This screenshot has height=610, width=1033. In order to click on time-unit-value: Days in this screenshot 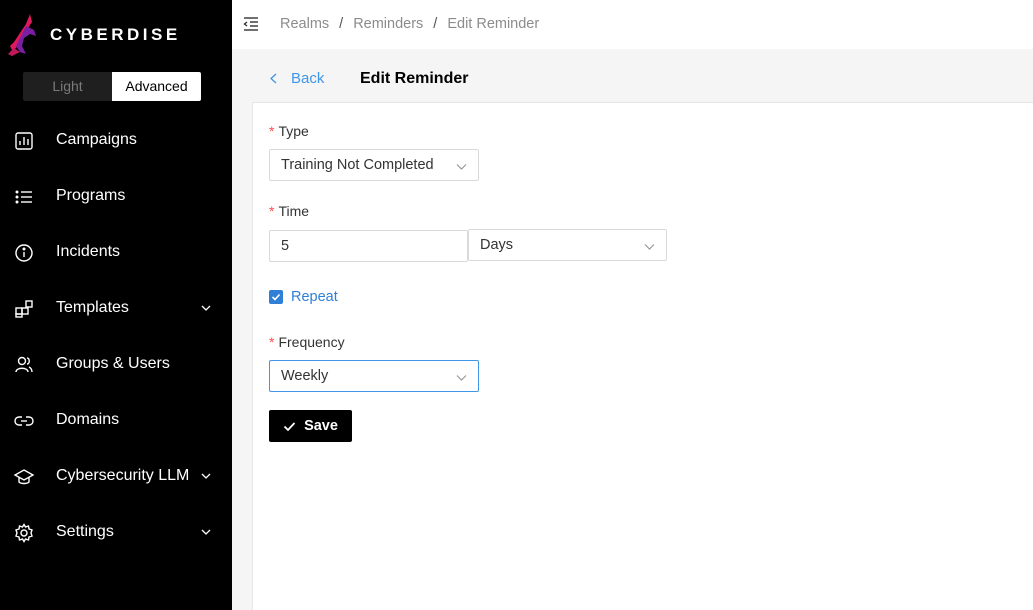, I will do `click(497, 245)`.